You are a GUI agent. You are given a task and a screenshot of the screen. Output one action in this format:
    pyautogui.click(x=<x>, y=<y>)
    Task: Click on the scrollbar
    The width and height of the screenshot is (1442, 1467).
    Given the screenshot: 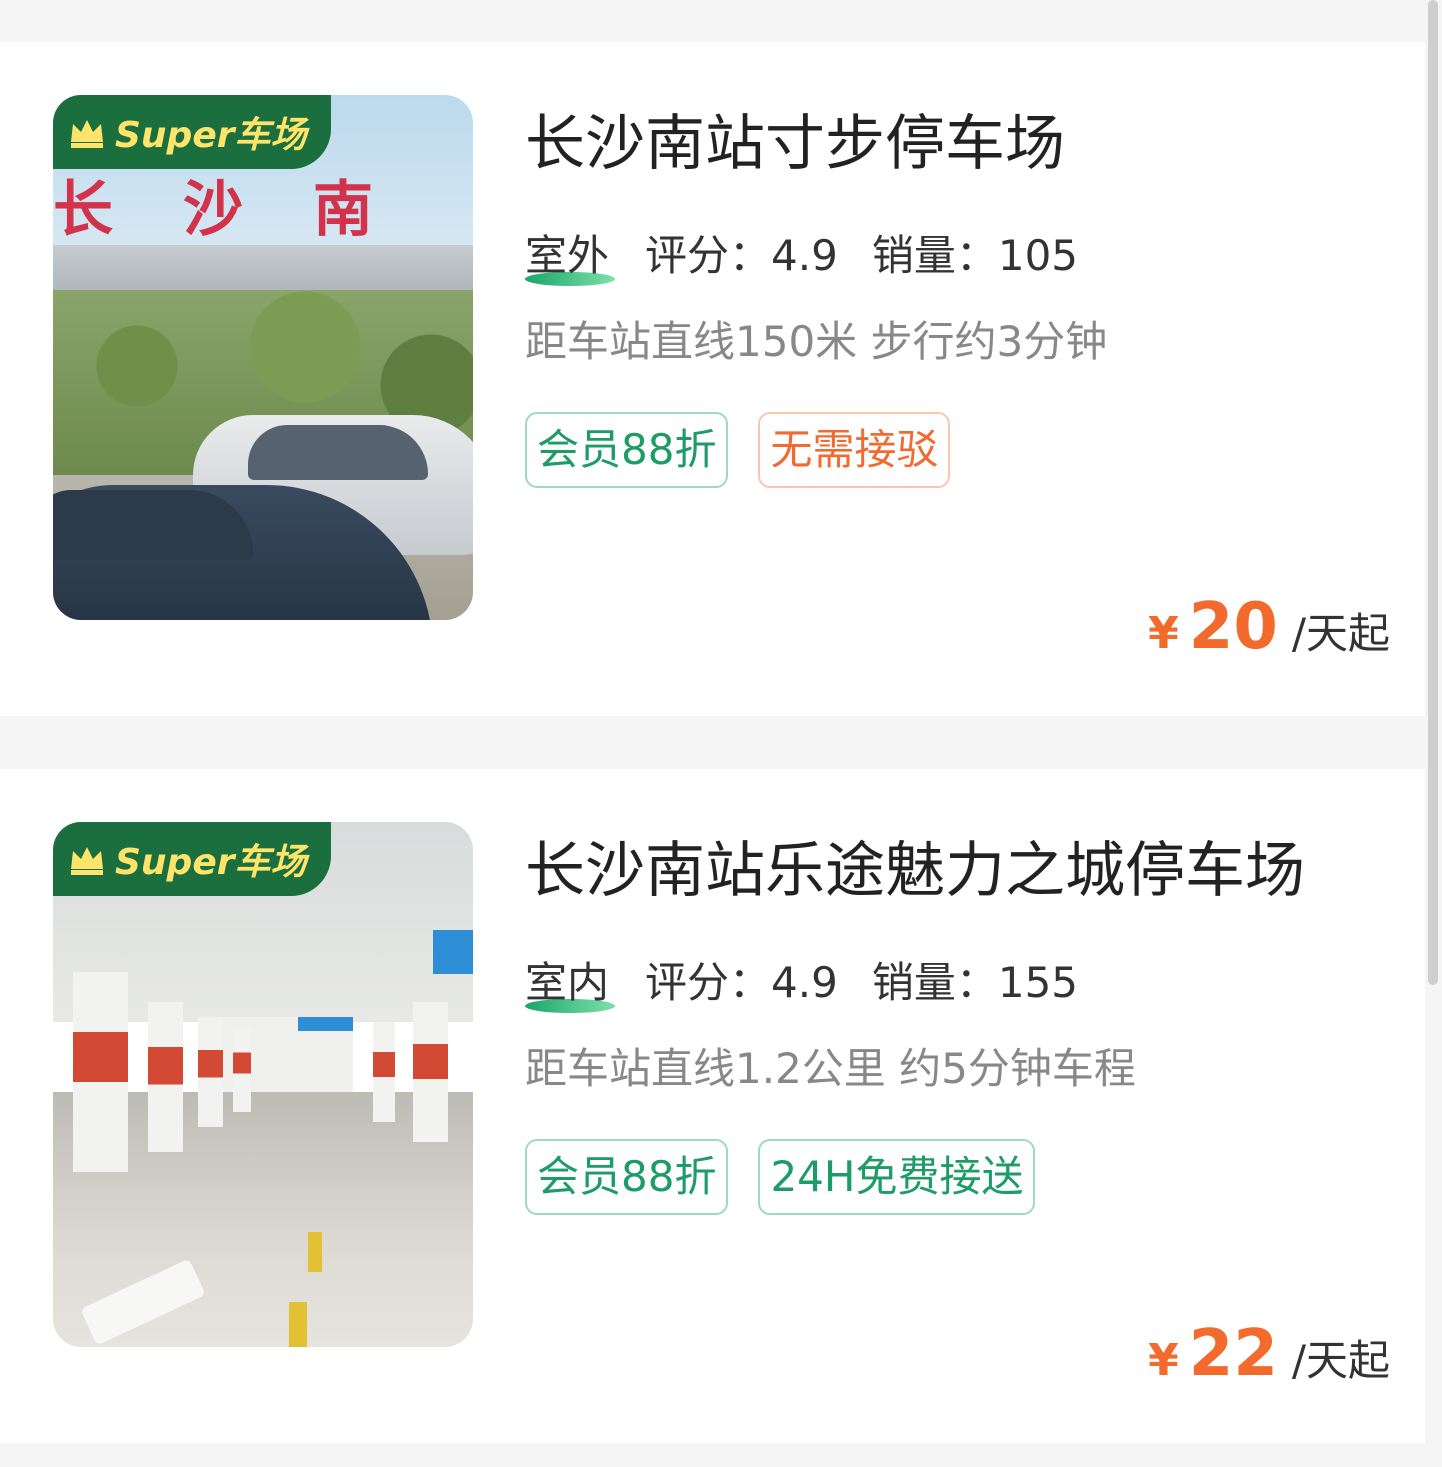 What is the action you would take?
    pyautogui.click(x=1433, y=492)
    